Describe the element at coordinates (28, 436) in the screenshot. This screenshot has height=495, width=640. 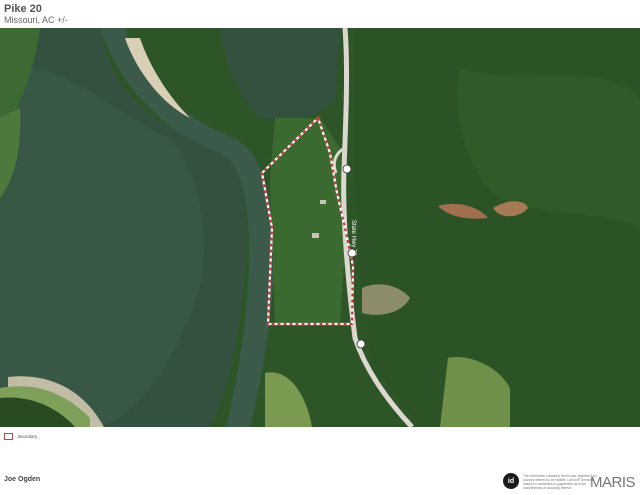
I see `legend-label: Boundary` at that location.